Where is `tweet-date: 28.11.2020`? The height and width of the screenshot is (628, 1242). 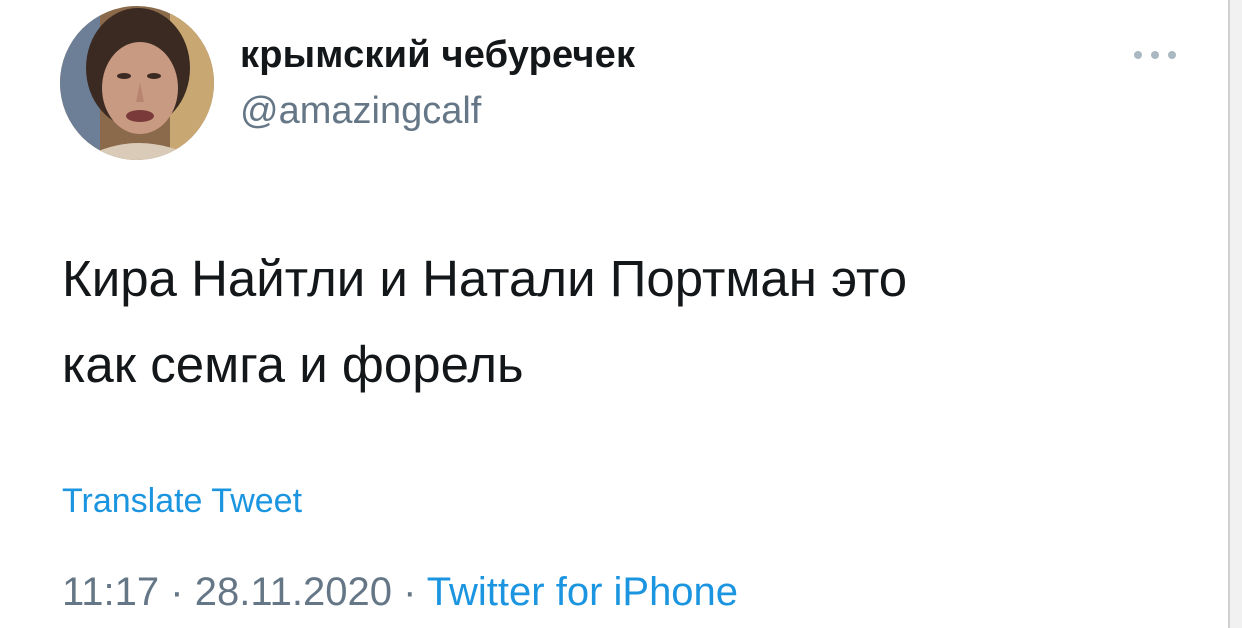 tweet-date: 28.11.2020 is located at coordinates (293, 592).